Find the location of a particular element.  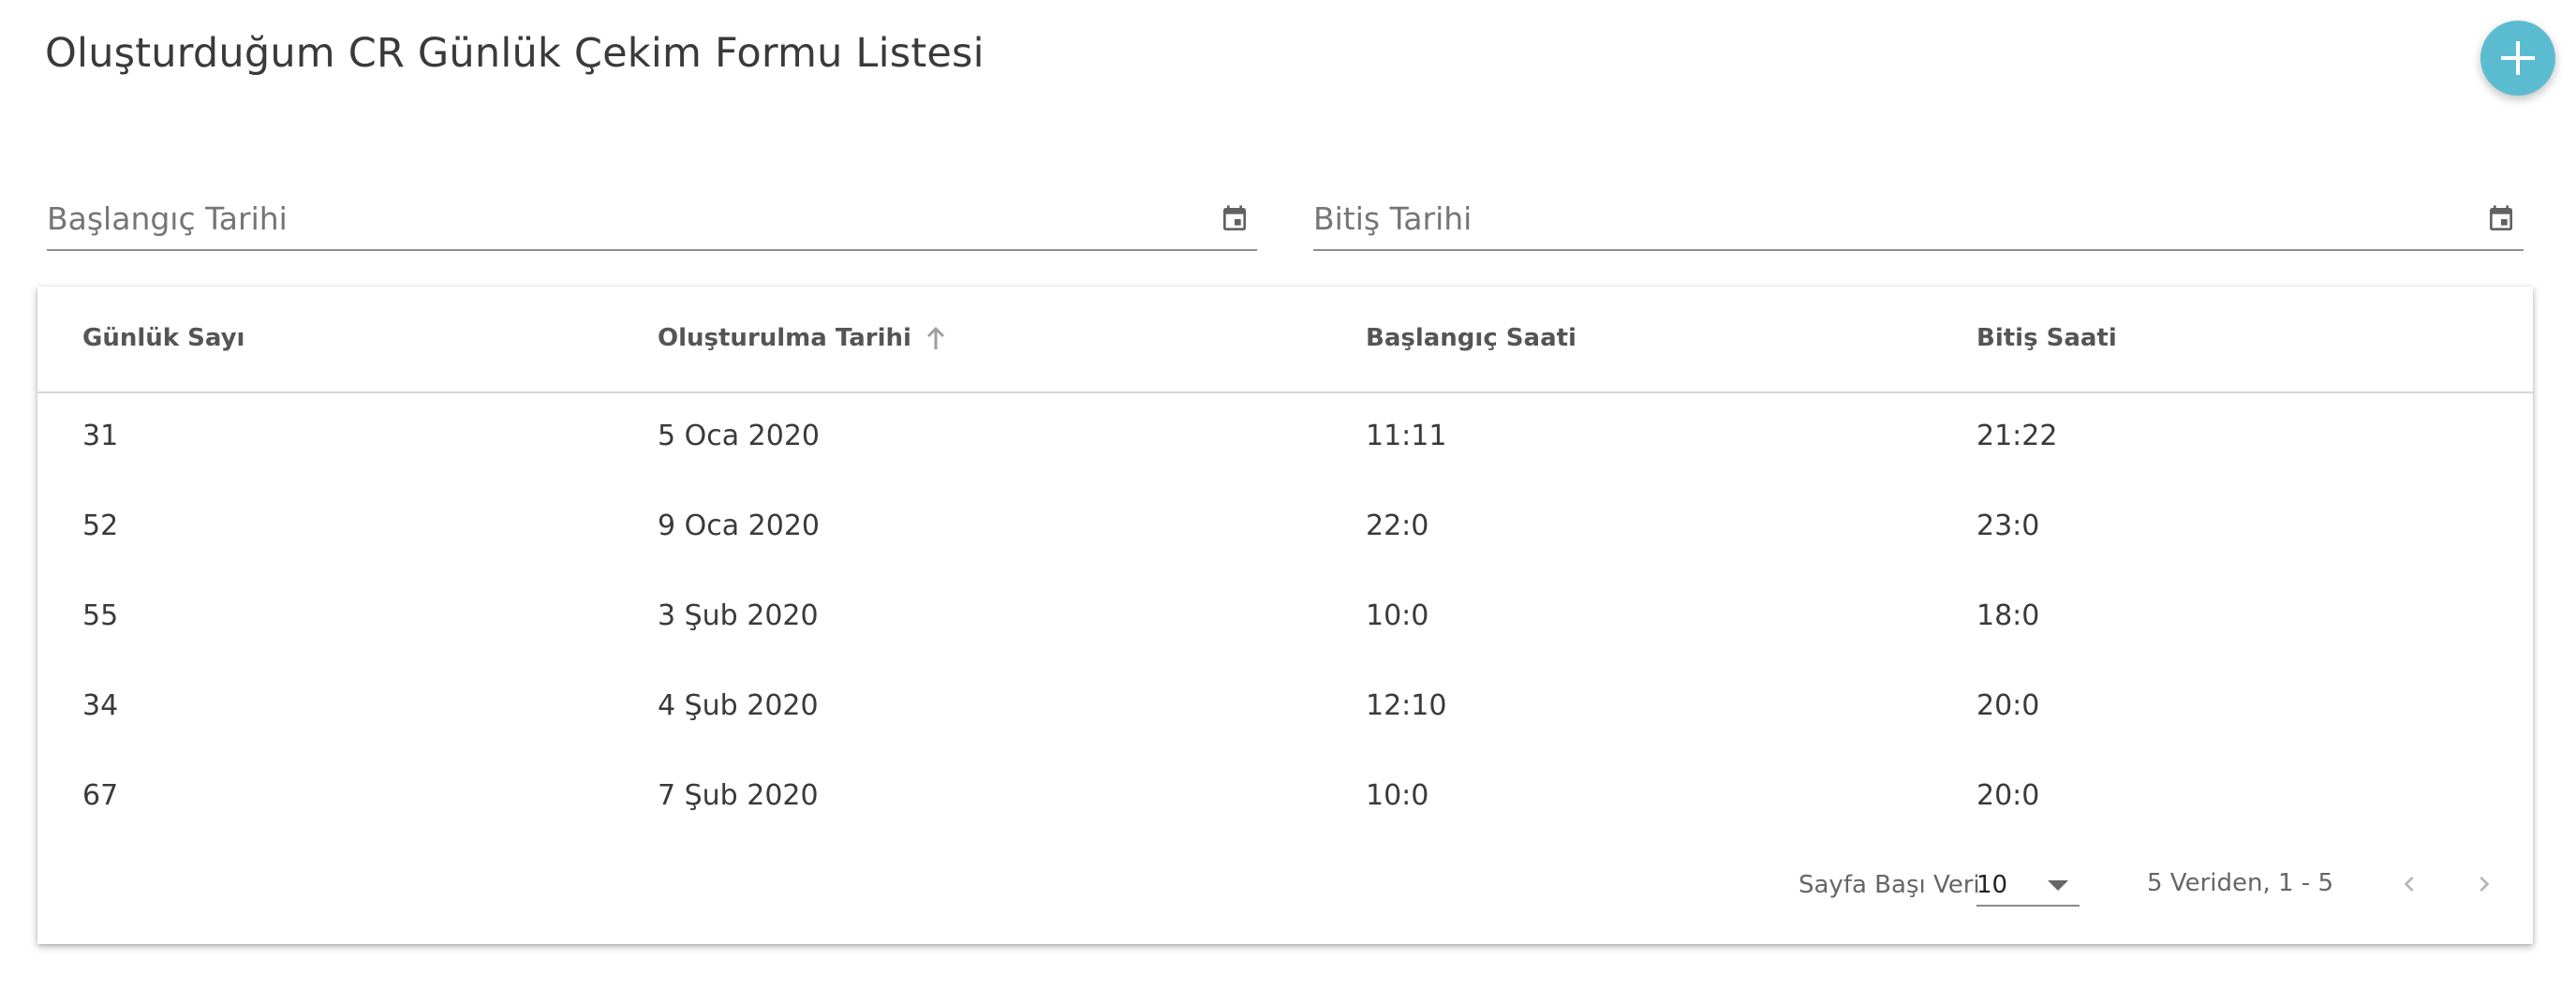

chevron-right-icon is located at coordinates (2485, 884).